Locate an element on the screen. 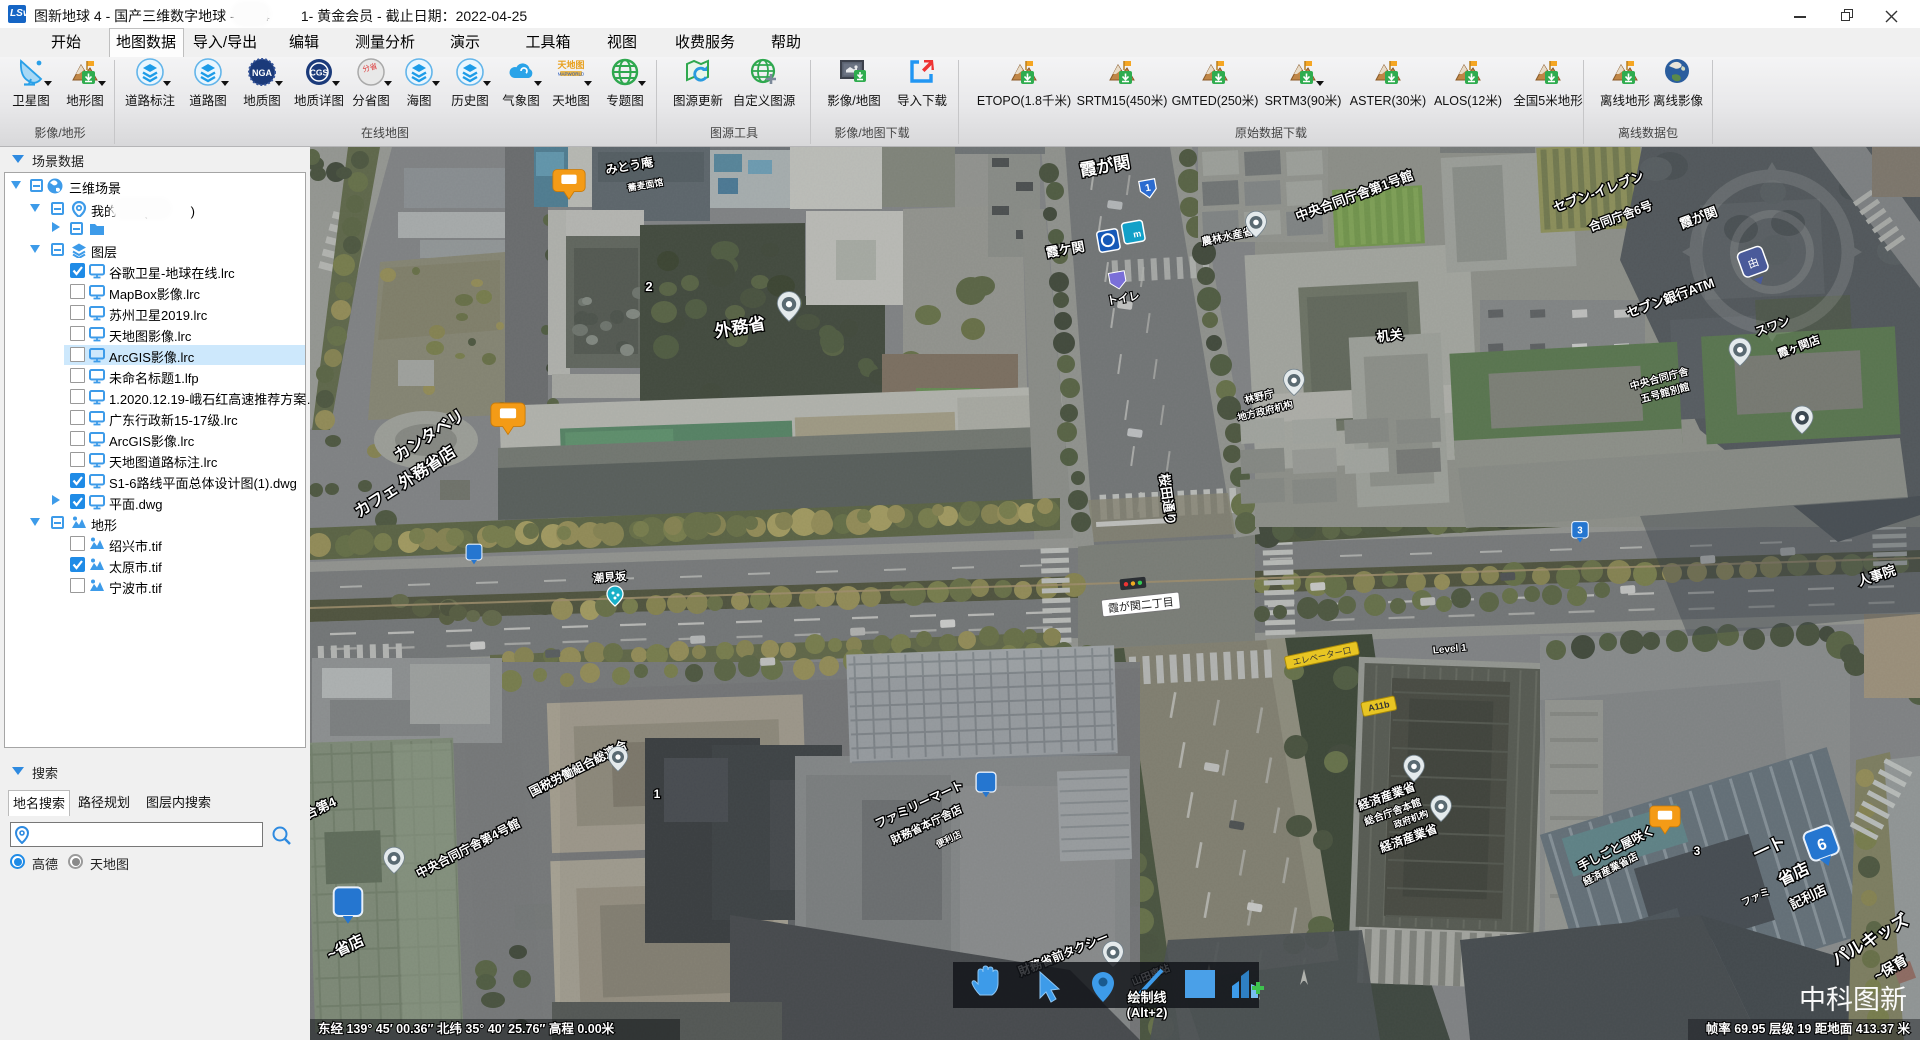 The height and width of the screenshot is (1045, 1920). svg-text: (Alt+2) is located at coordinates (1147, 1012).